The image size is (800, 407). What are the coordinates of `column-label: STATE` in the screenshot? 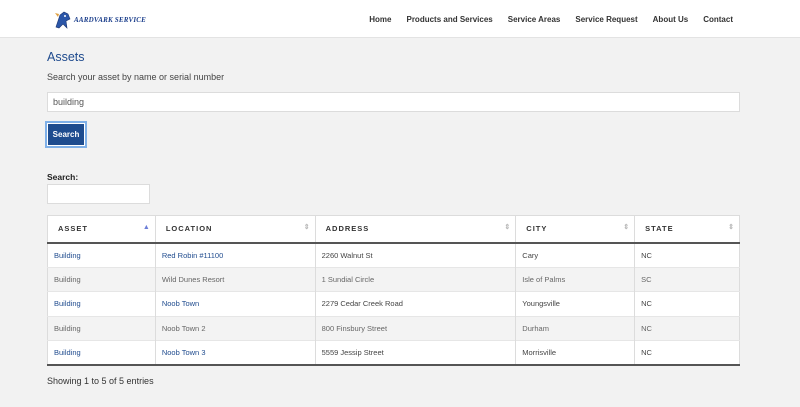 It's located at (659, 229).